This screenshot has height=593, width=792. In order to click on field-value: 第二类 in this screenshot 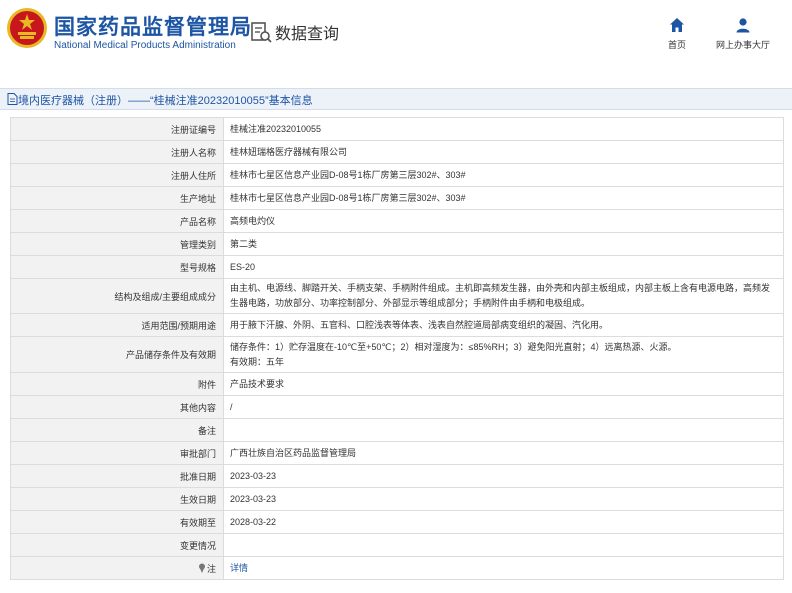, I will do `click(503, 244)`.